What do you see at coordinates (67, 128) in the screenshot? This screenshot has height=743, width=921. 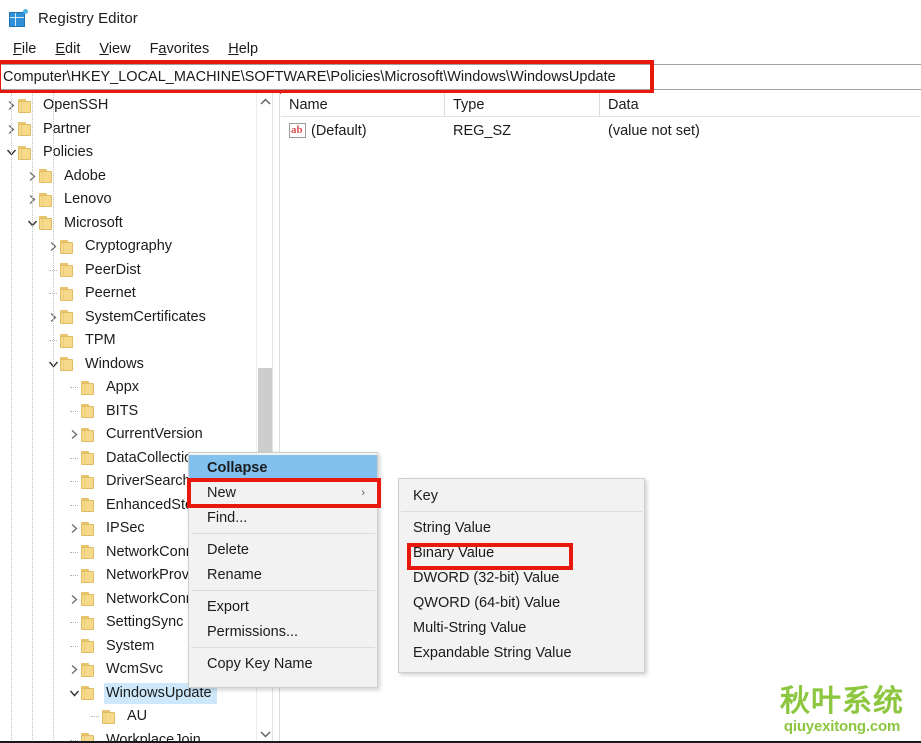 I see `tree-item-label: Partner` at bounding box center [67, 128].